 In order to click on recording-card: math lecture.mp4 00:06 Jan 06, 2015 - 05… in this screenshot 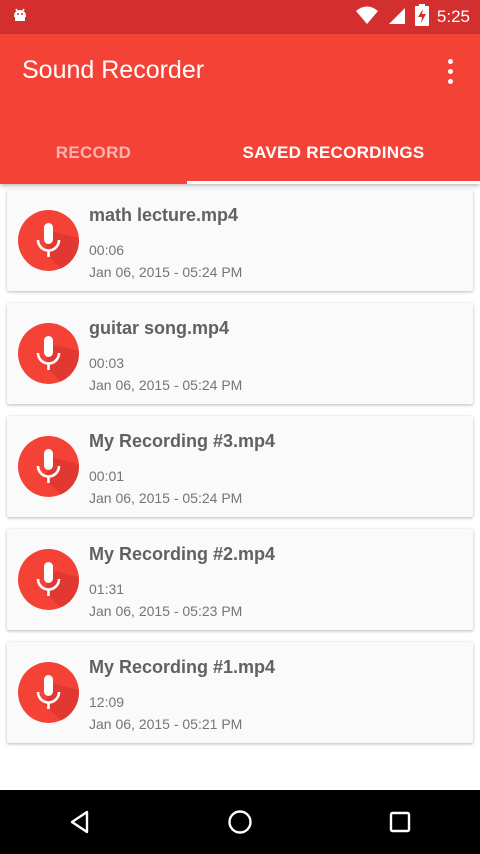, I will do `click(240, 240)`.